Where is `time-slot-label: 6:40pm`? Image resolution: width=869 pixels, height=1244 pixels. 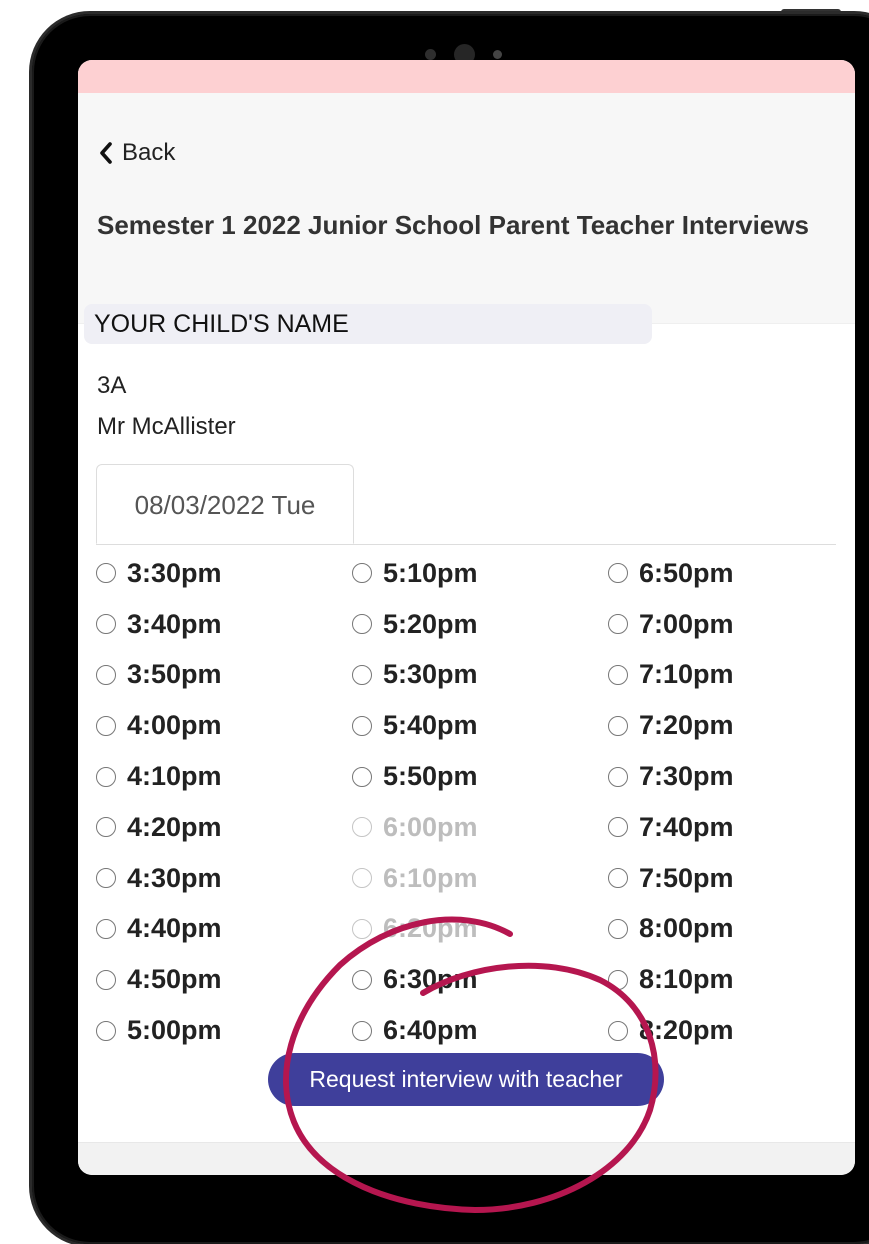 time-slot-label: 6:40pm is located at coordinates (430, 1030).